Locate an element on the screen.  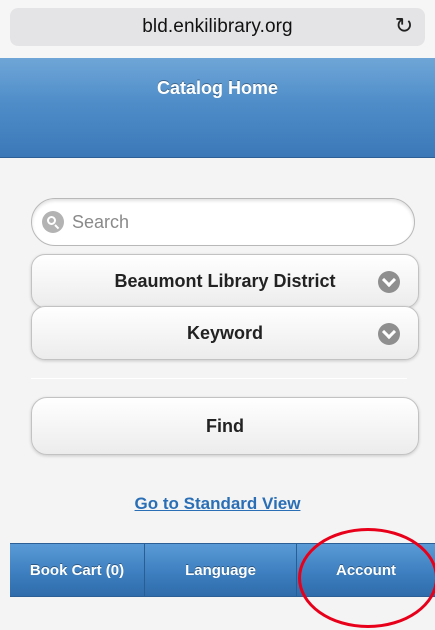
reload-icon: ↻ is located at coordinates (404, 27).